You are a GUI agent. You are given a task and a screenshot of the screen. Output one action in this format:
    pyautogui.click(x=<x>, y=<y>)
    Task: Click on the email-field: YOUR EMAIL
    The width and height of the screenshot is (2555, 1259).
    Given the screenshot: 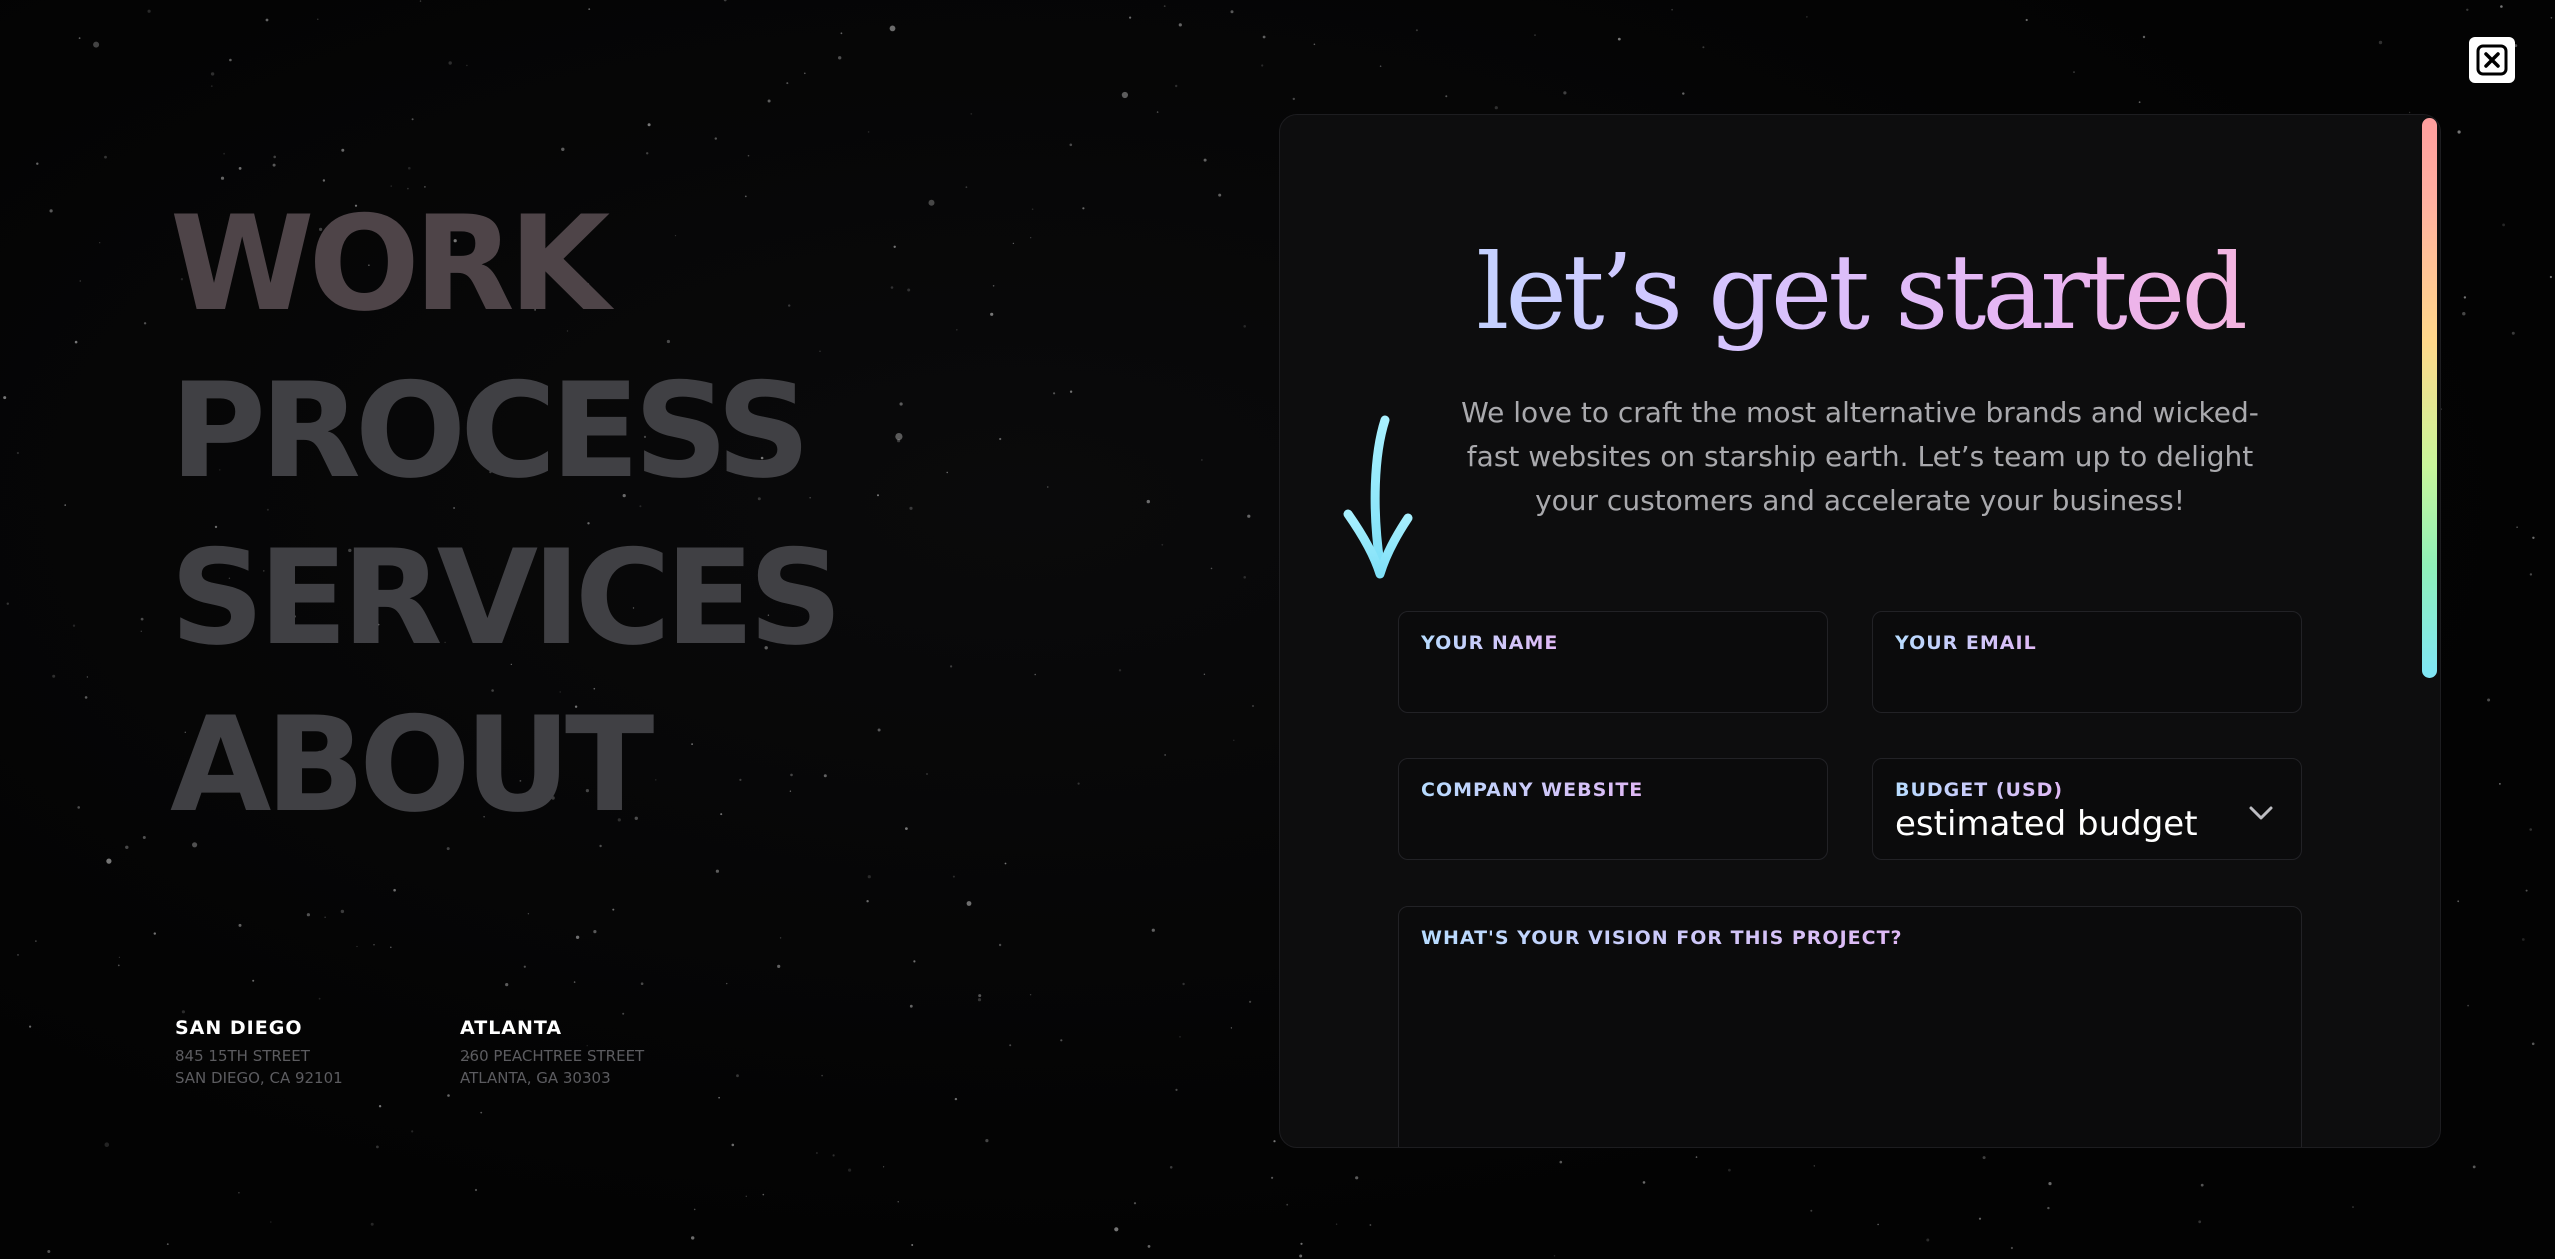 What is the action you would take?
    pyautogui.click(x=2087, y=662)
    